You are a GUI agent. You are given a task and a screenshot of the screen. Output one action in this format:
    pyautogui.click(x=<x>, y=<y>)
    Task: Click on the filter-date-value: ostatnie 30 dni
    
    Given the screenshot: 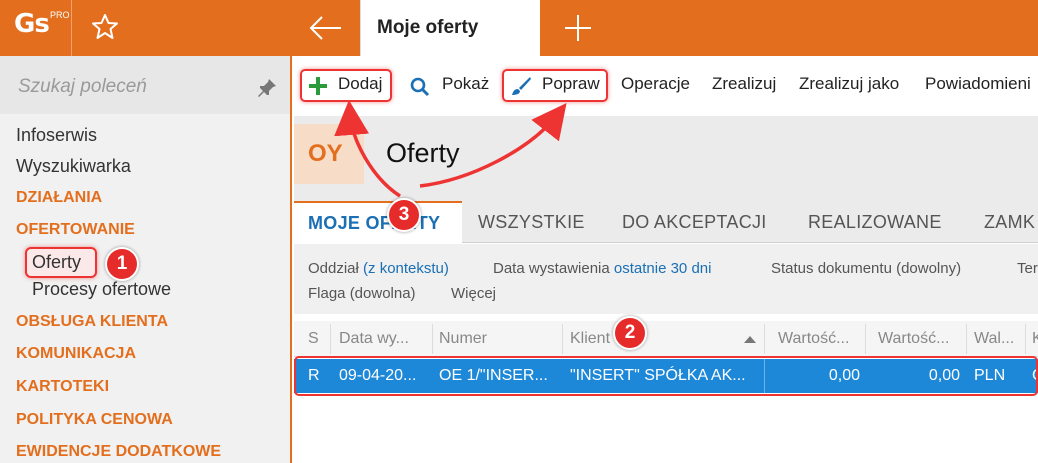 What is the action you would take?
    pyautogui.click(x=662, y=268)
    